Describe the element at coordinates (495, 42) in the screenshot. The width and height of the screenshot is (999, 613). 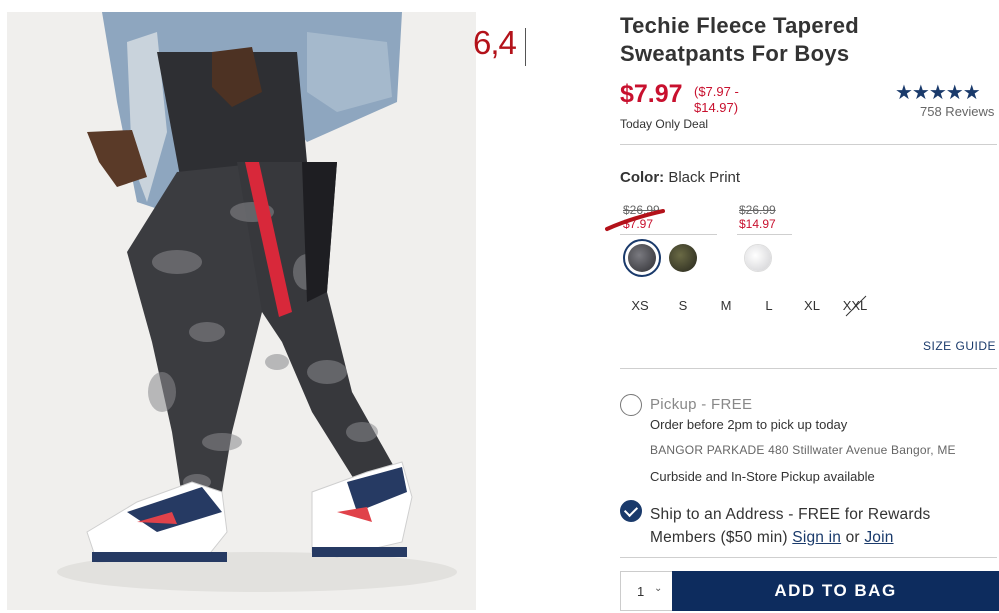
I see `annotation-number: 6,4` at that location.